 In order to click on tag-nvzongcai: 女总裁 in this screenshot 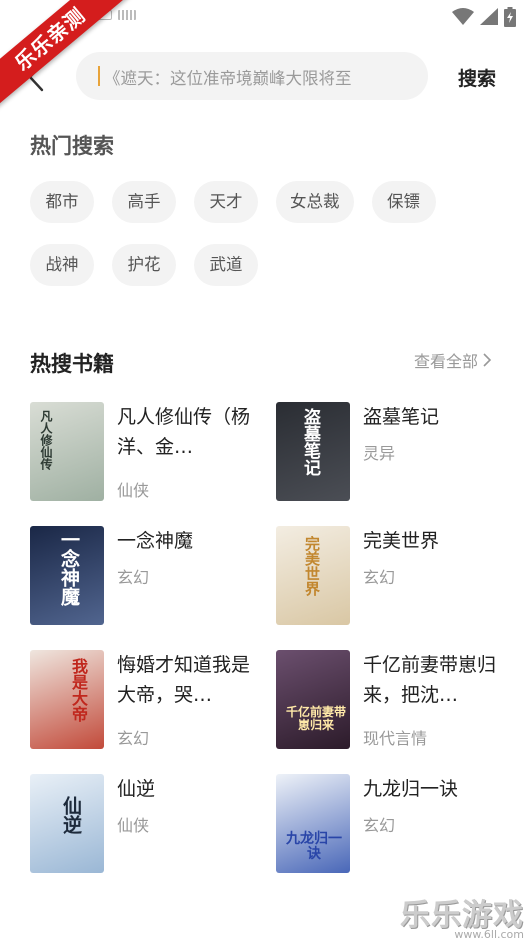, I will do `click(315, 202)`.